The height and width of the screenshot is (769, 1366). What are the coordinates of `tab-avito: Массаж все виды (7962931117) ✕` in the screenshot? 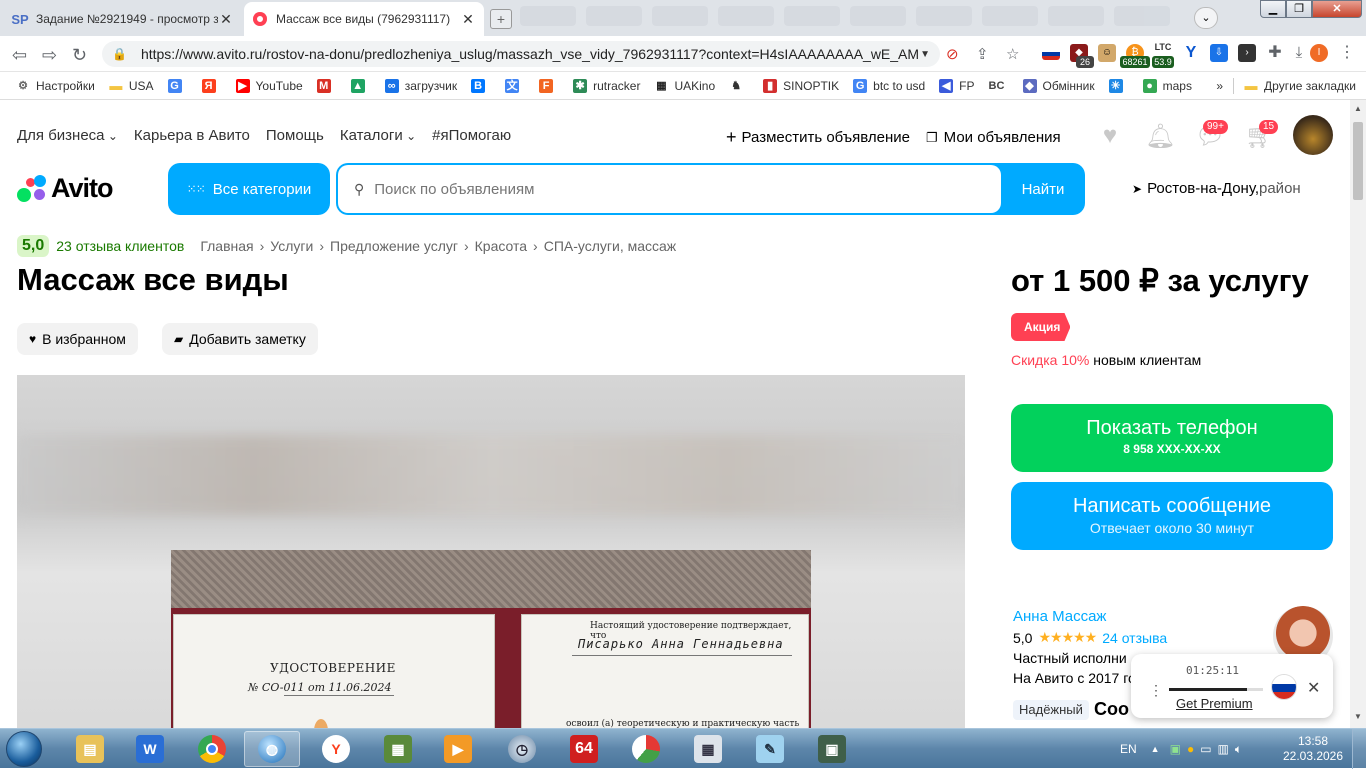 It's located at (364, 19).